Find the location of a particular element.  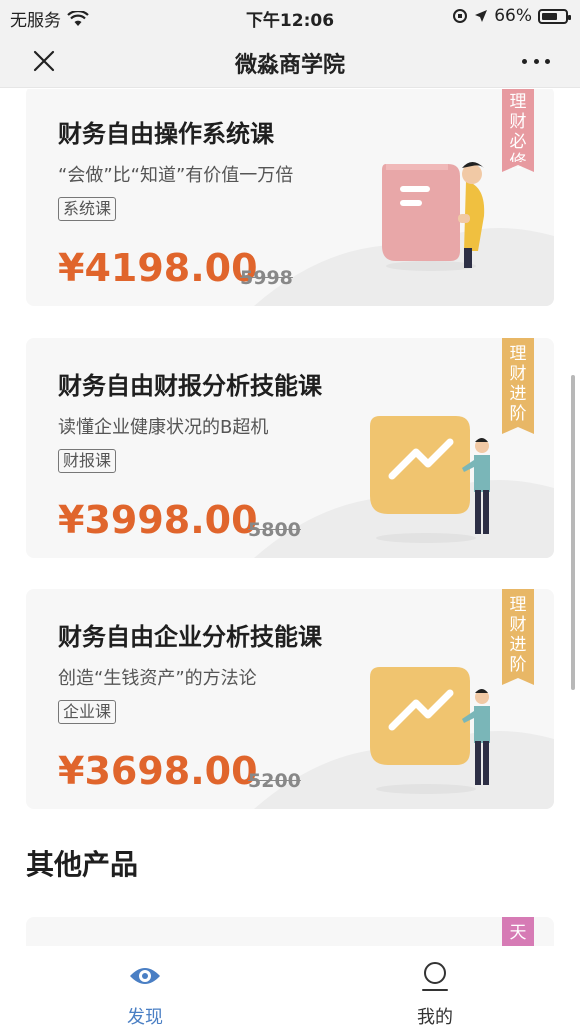

more-icon is located at coordinates (536, 61).